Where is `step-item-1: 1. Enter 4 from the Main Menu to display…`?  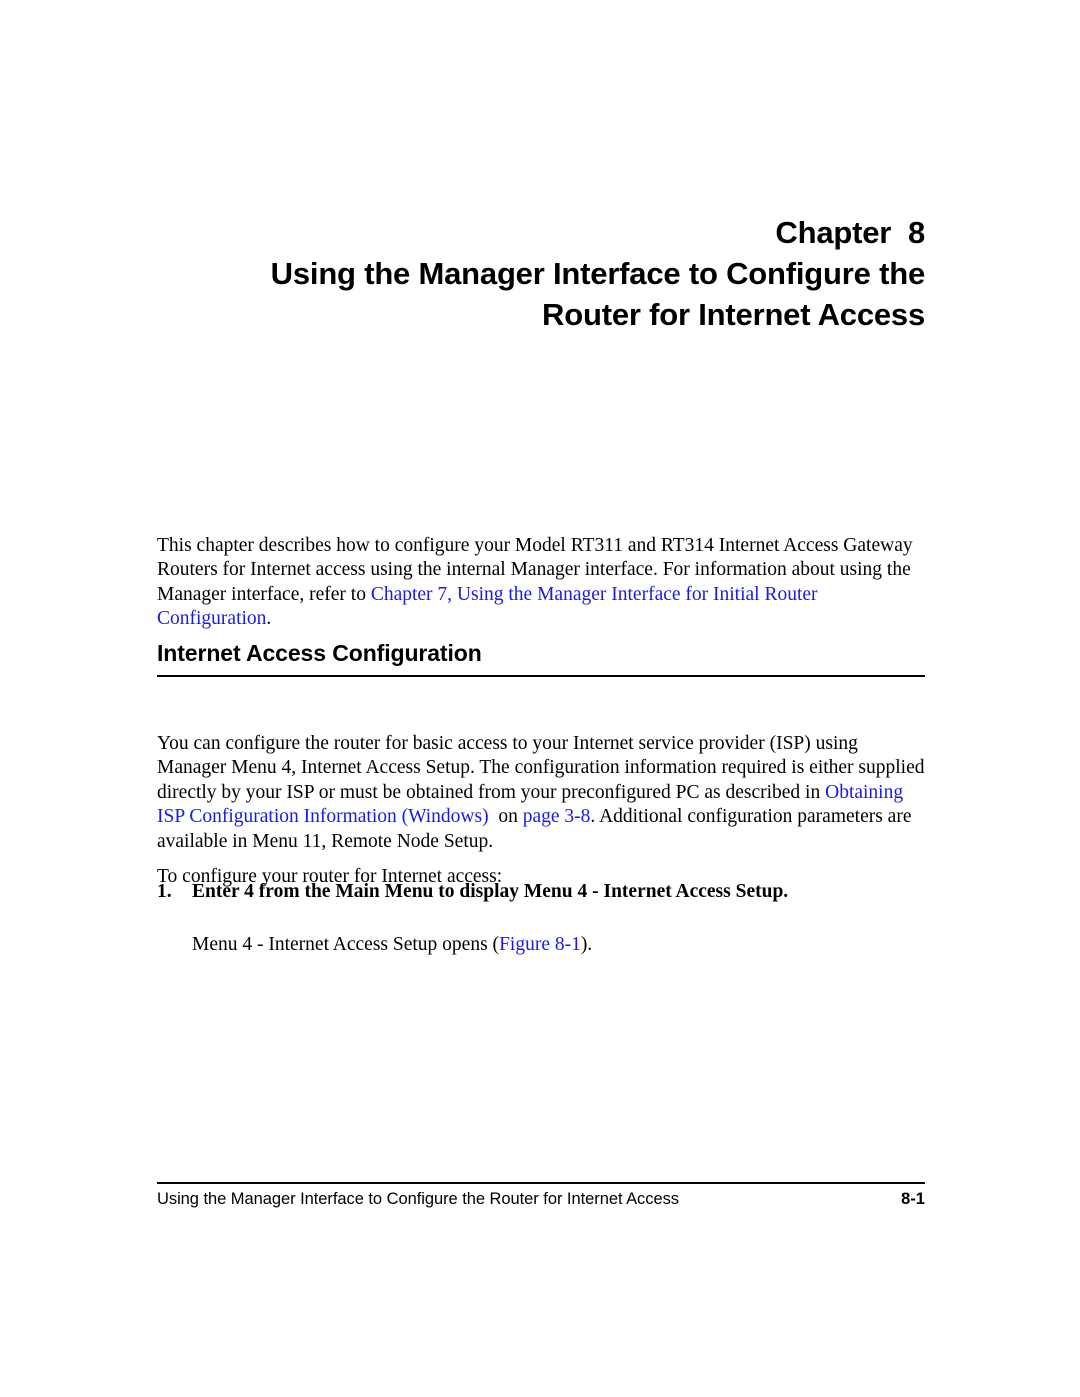 step-item-1: 1. Enter 4 from the Main Menu to display… is located at coordinates (541, 892).